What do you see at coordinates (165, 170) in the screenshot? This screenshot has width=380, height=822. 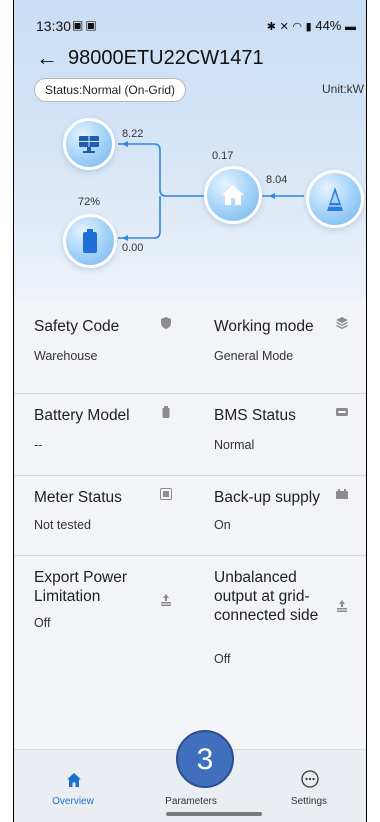 I see `pv-flow-line` at bounding box center [165, 170].